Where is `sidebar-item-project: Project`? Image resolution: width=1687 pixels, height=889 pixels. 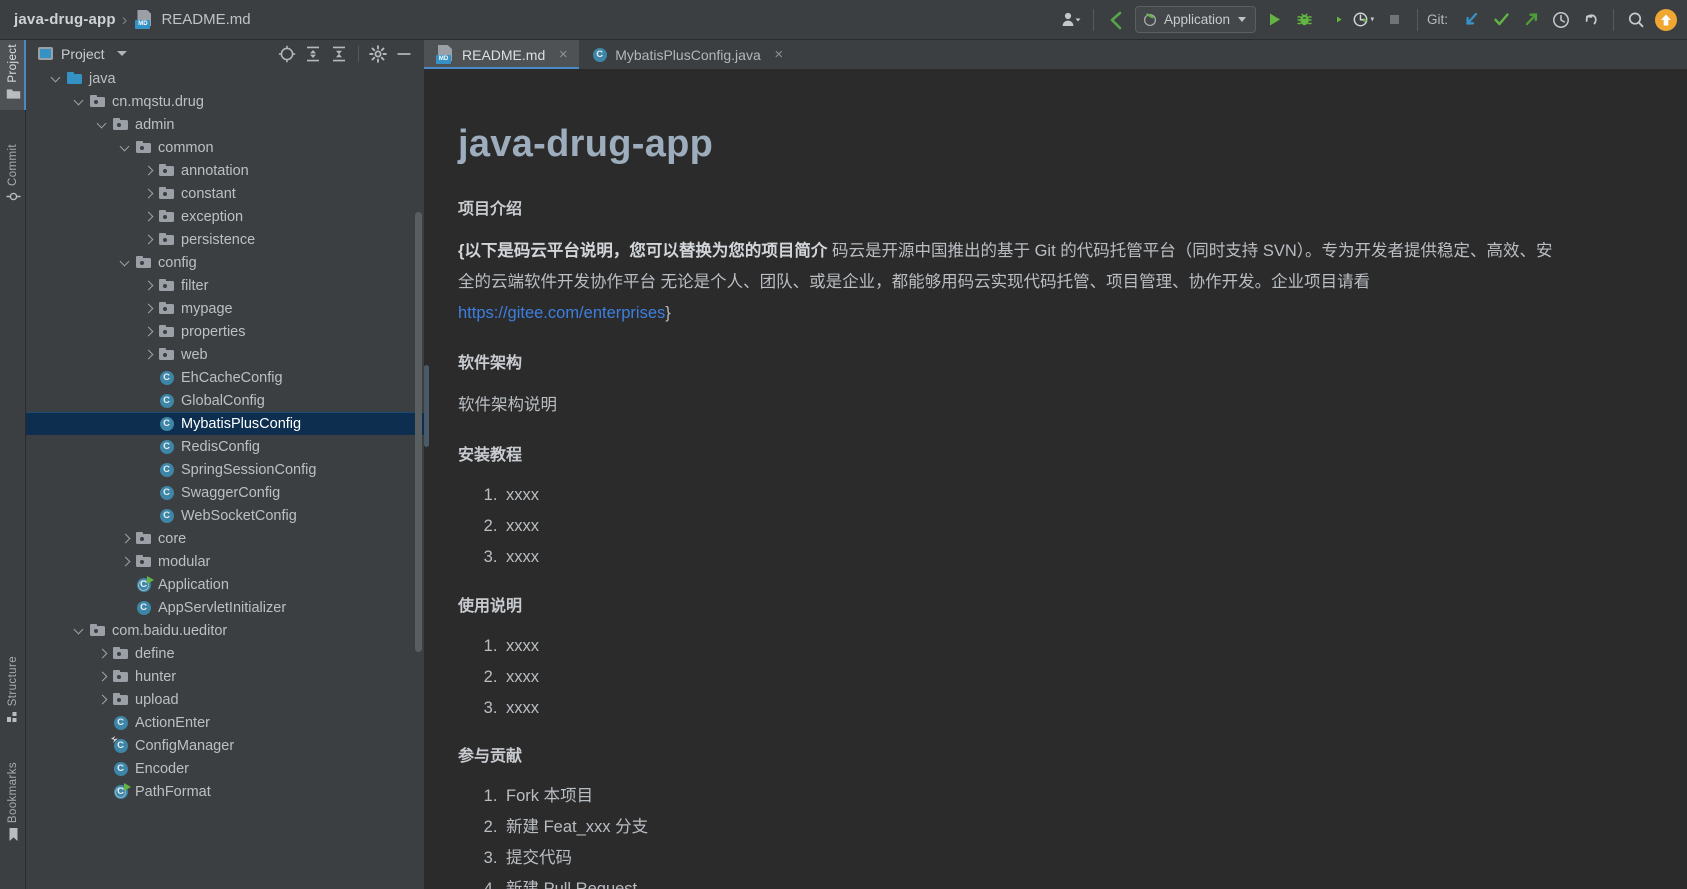
sidebar-item-project: Project is located at coordinates (13, 75).